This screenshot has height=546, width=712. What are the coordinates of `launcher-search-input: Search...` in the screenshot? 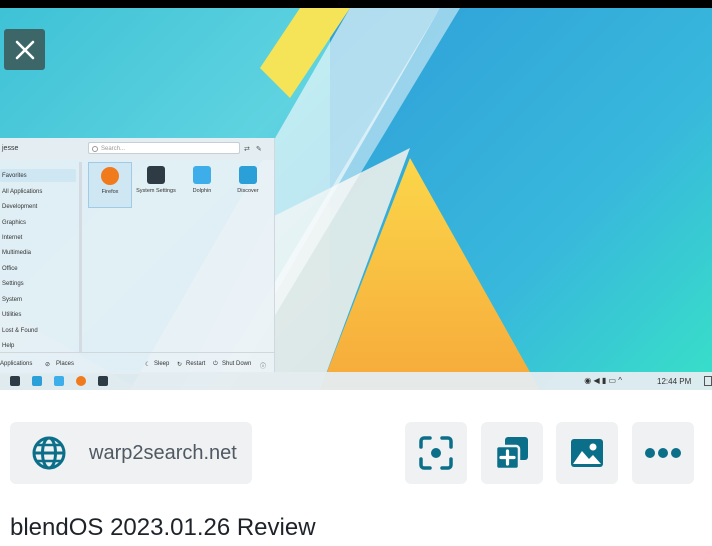 It's located at (164, 148).